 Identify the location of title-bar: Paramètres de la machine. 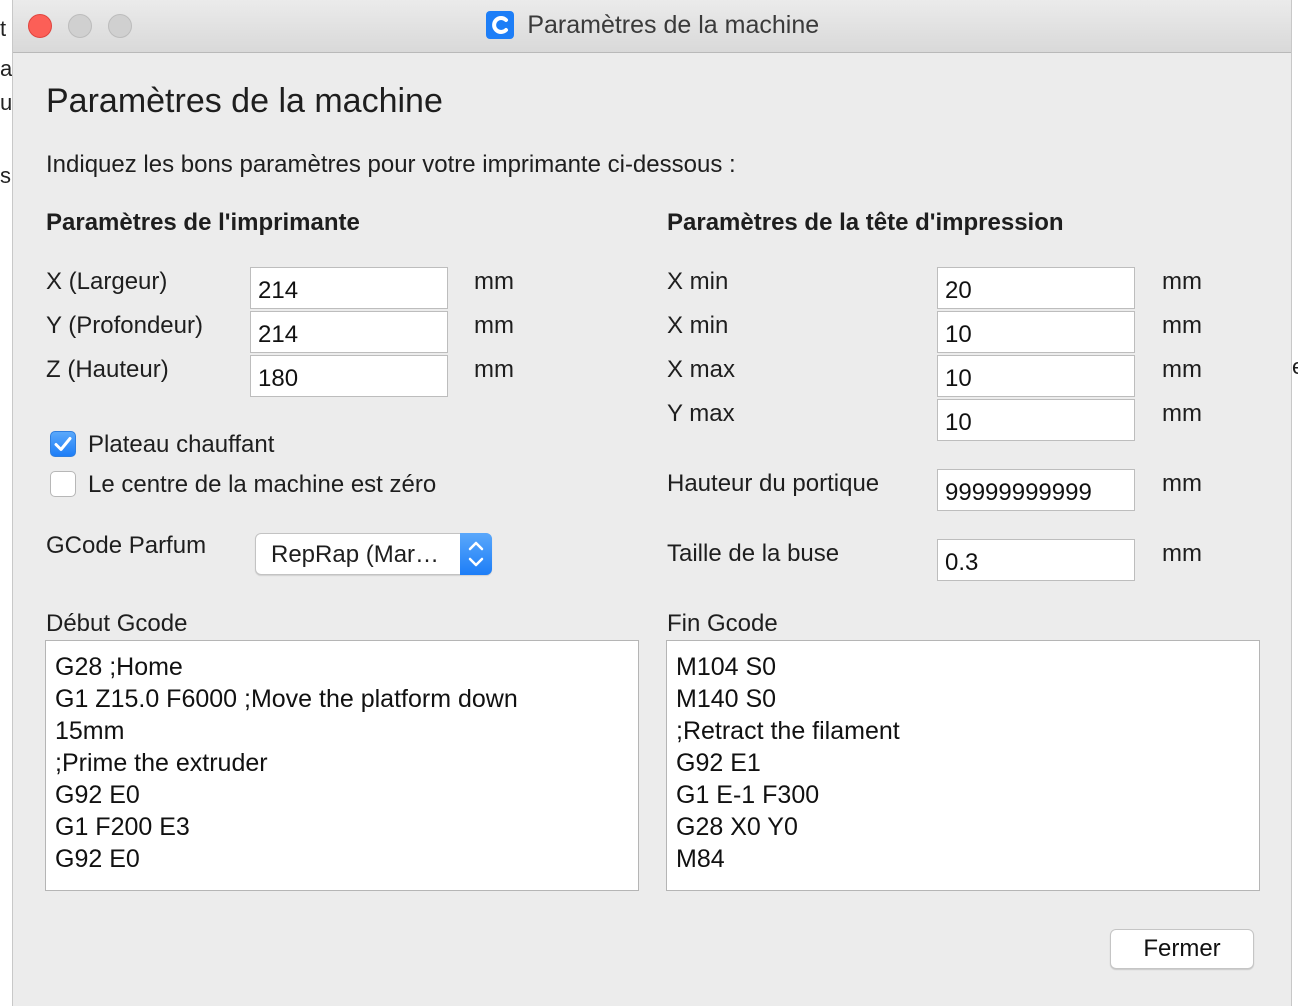
(652, 26).